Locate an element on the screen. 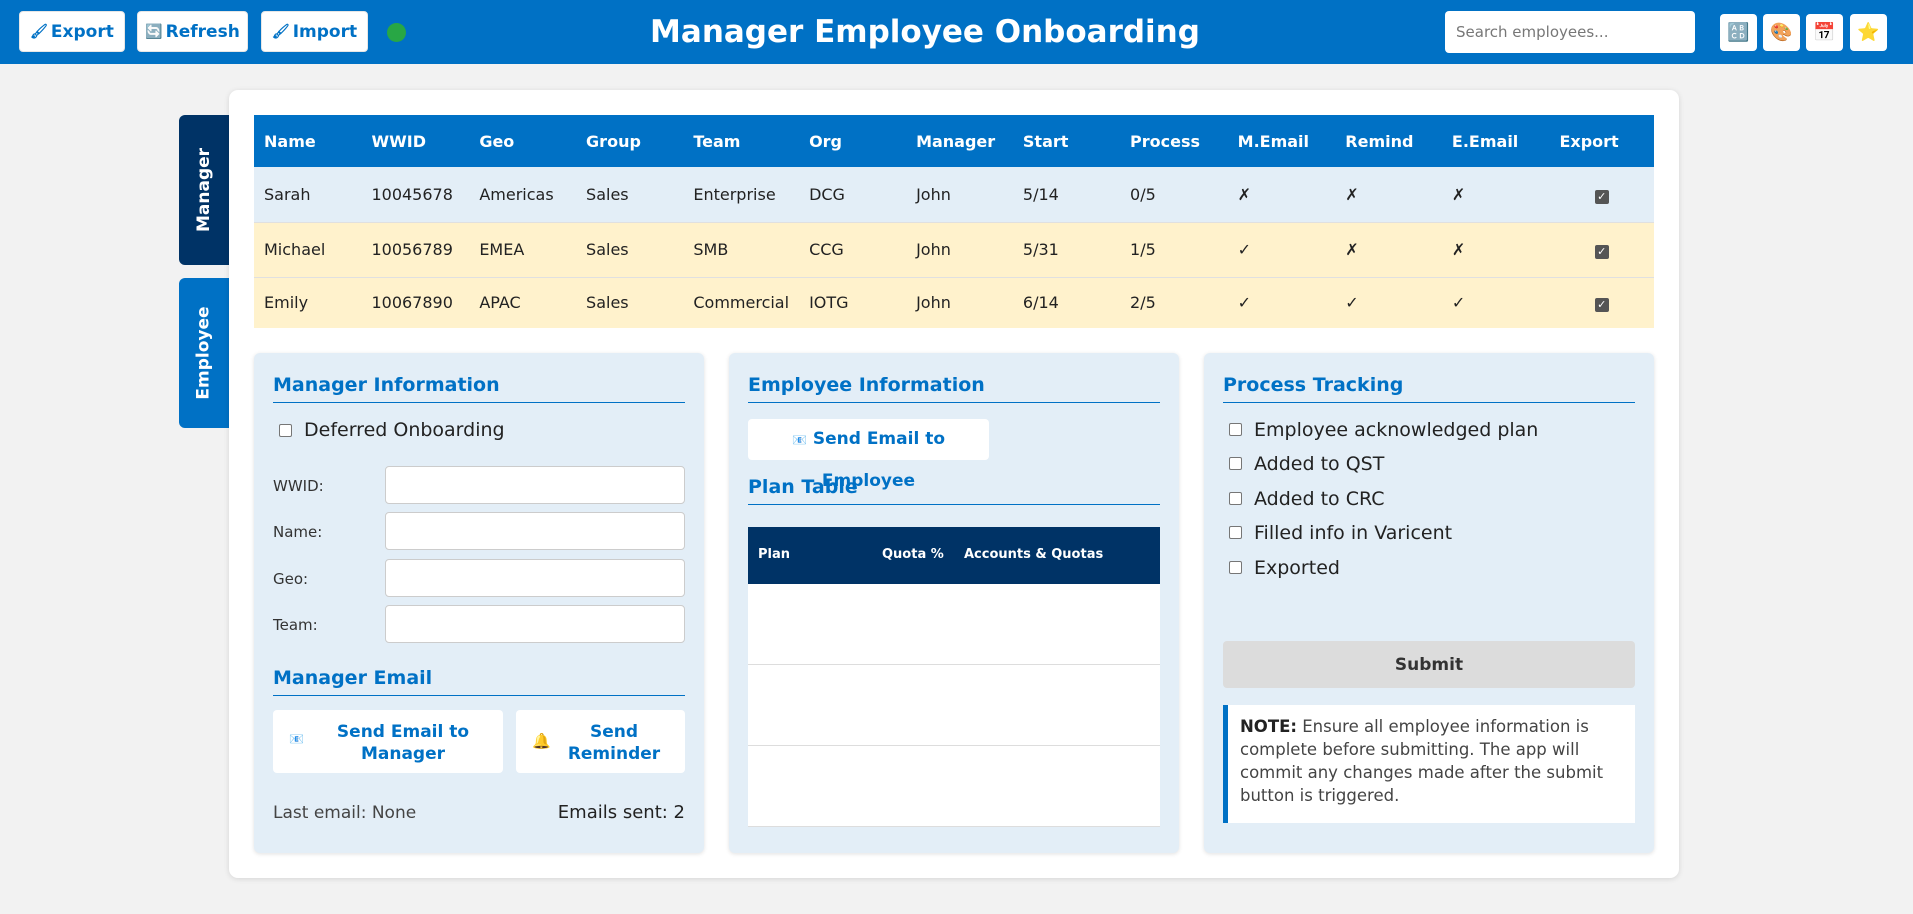  cell-geo: APAC is located at coordinates (523, 302).